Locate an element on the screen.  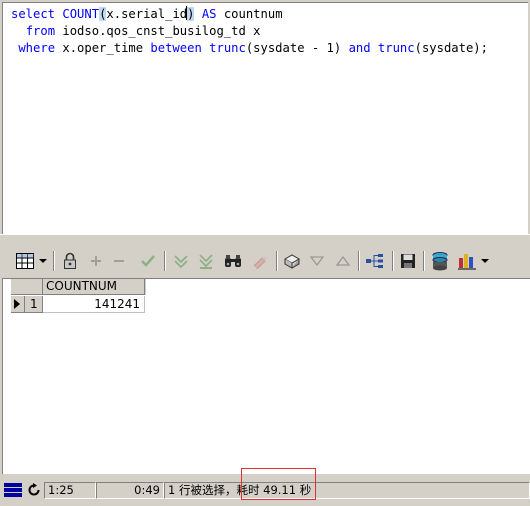
post-changes-icon is located at coordinates (148, 261).